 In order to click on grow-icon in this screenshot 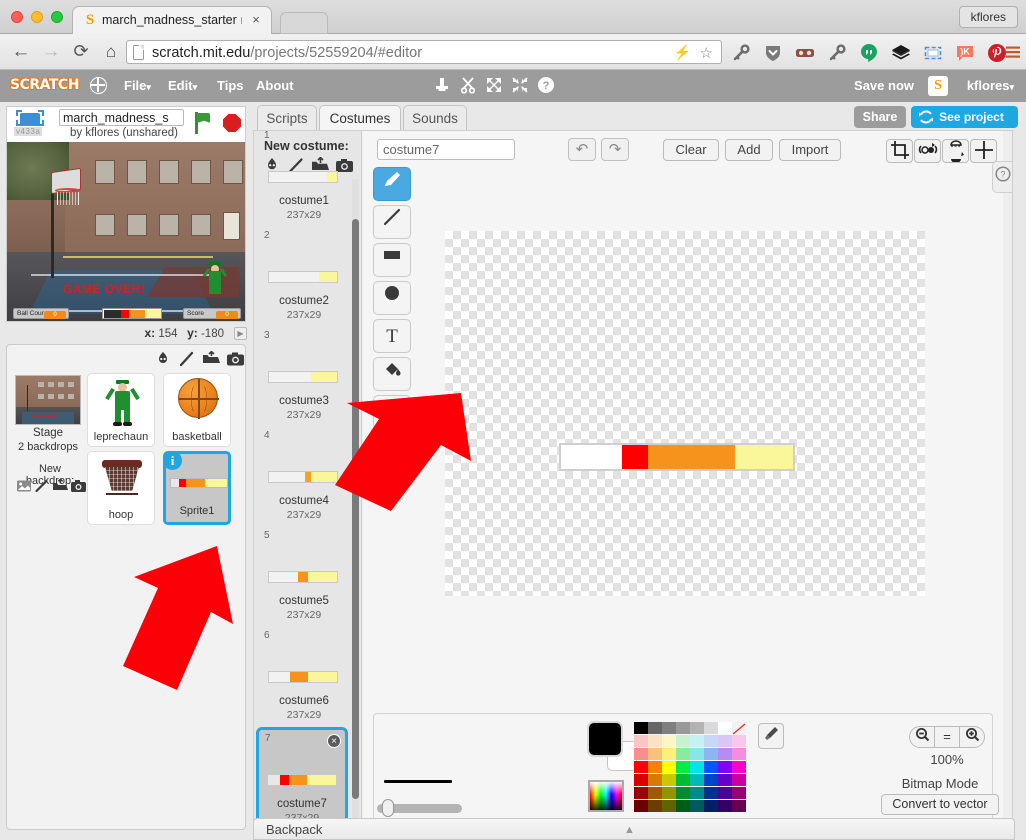, I will do `click(494, 86)`.